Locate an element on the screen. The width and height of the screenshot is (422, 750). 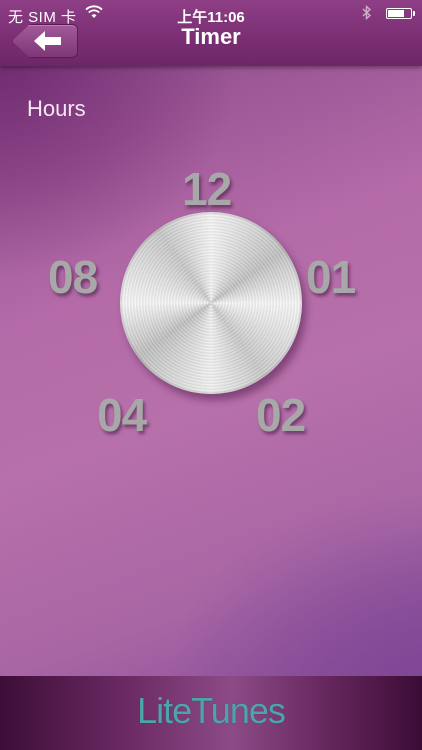
navigation-bar: 无 SIM 卡 上午11:06 Timer is located at coordinates (211, 33).